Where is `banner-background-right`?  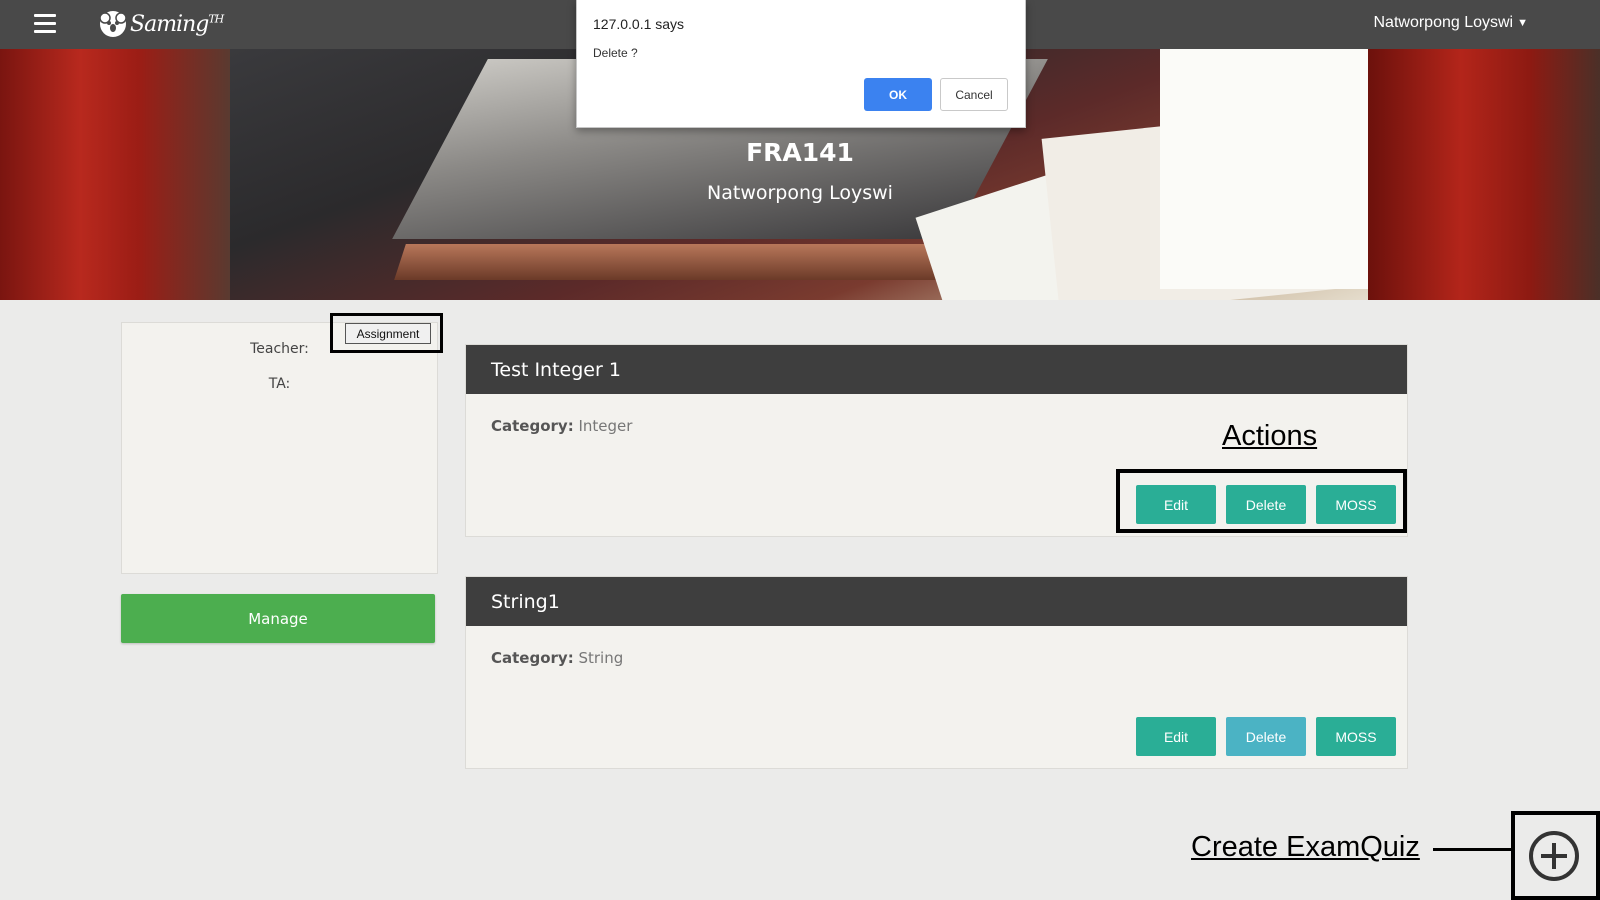
banner-background-right is located at coordinates (1484, 174).